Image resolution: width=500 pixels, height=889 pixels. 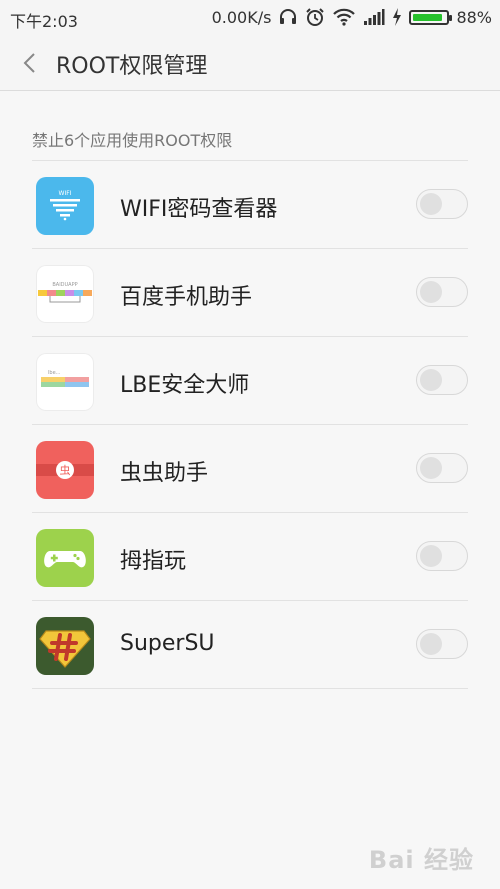 What do you see at coordinates (397, 17) in the screenshot?
I see `charging-icon` at bounding box center [397, 17].